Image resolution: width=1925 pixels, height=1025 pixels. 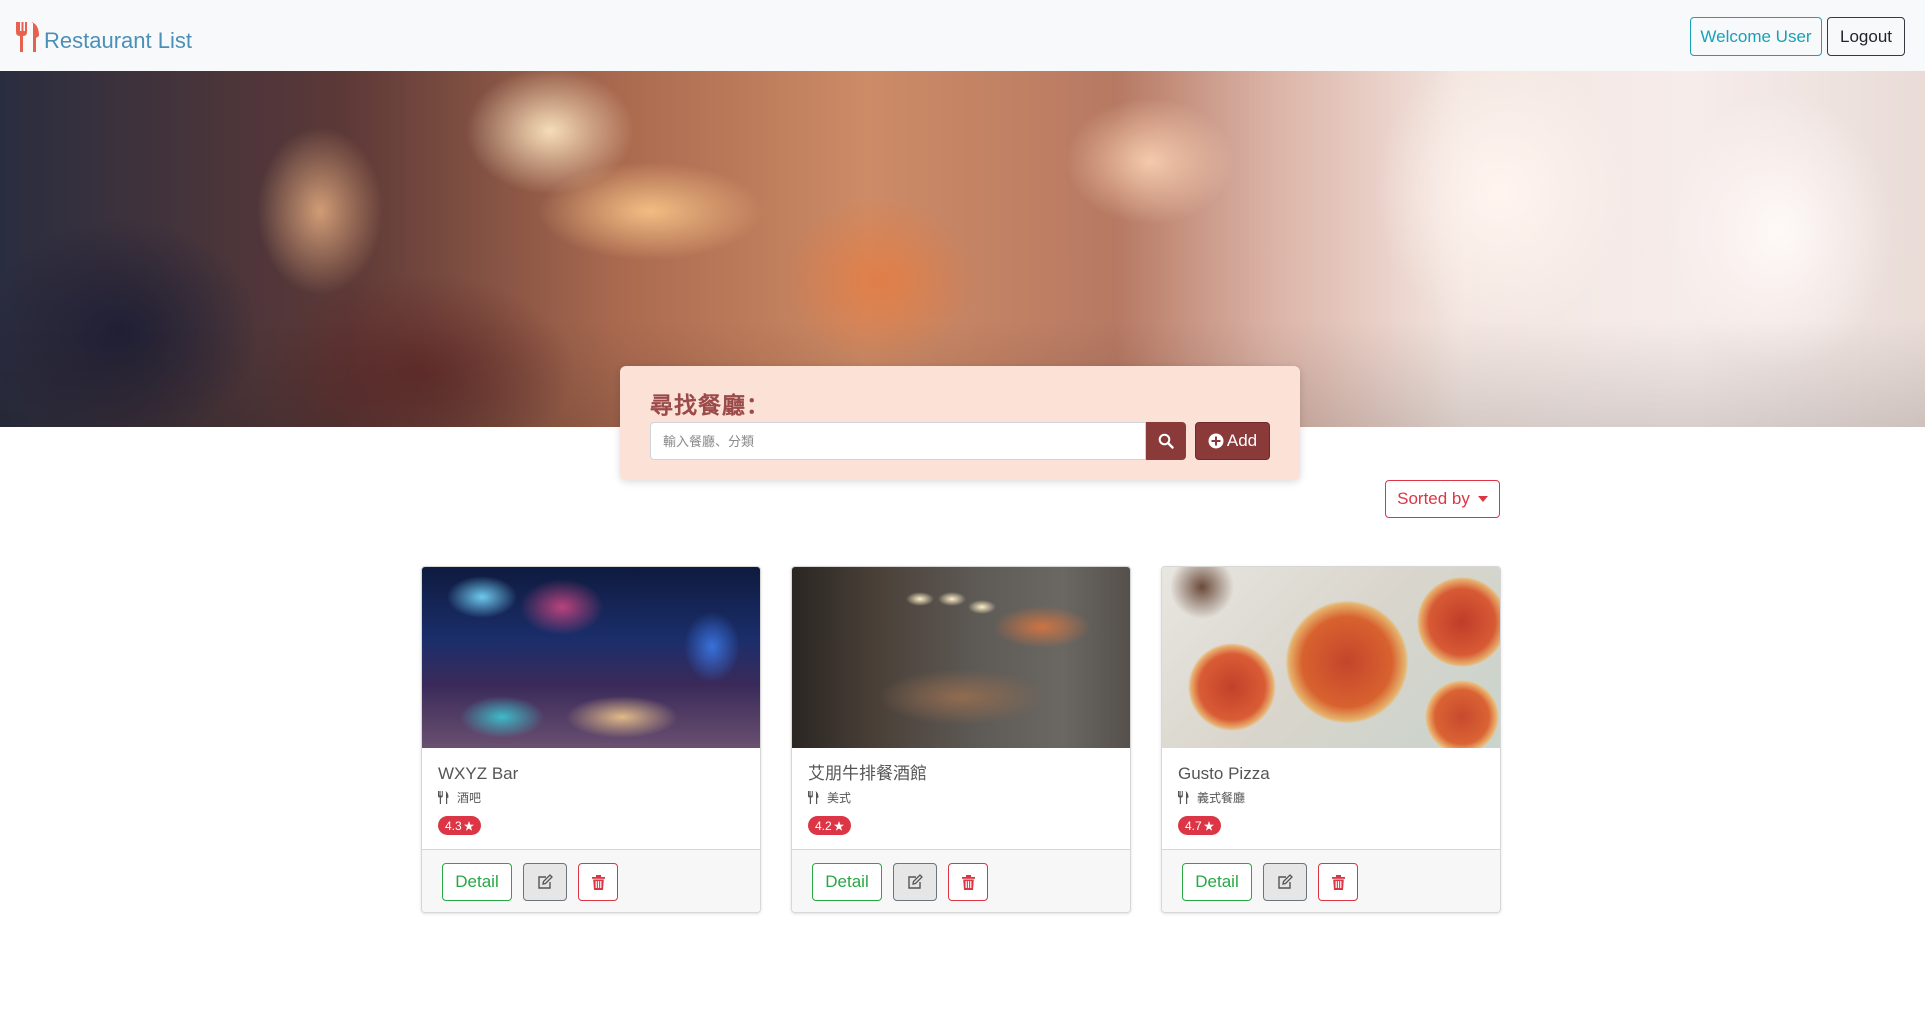 I want to click on rating-badge: 4.7, so click(x=1199, y=825).